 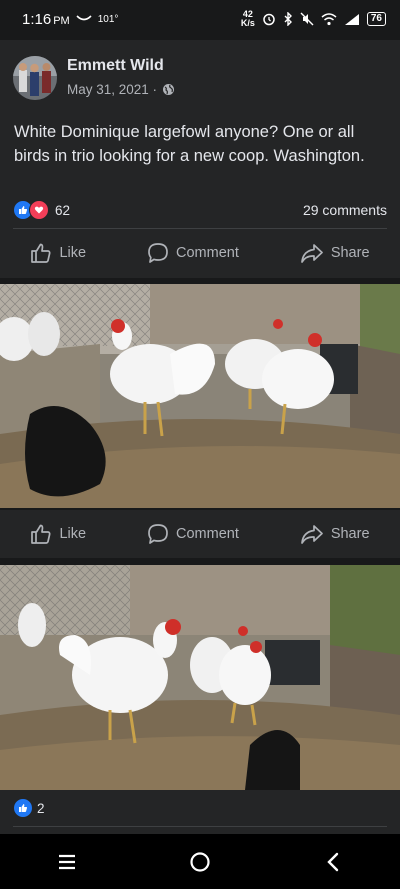 I want to click on temperature: 101°, so click(x=108, y=19).